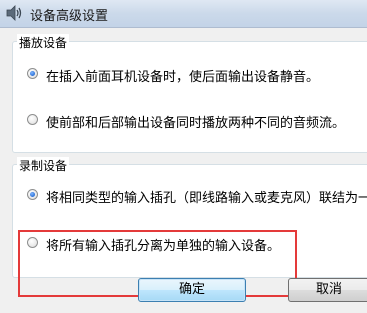 The image size is (367, 313). I want to click on record-group-legend: 录制设备, so click(43, 165).